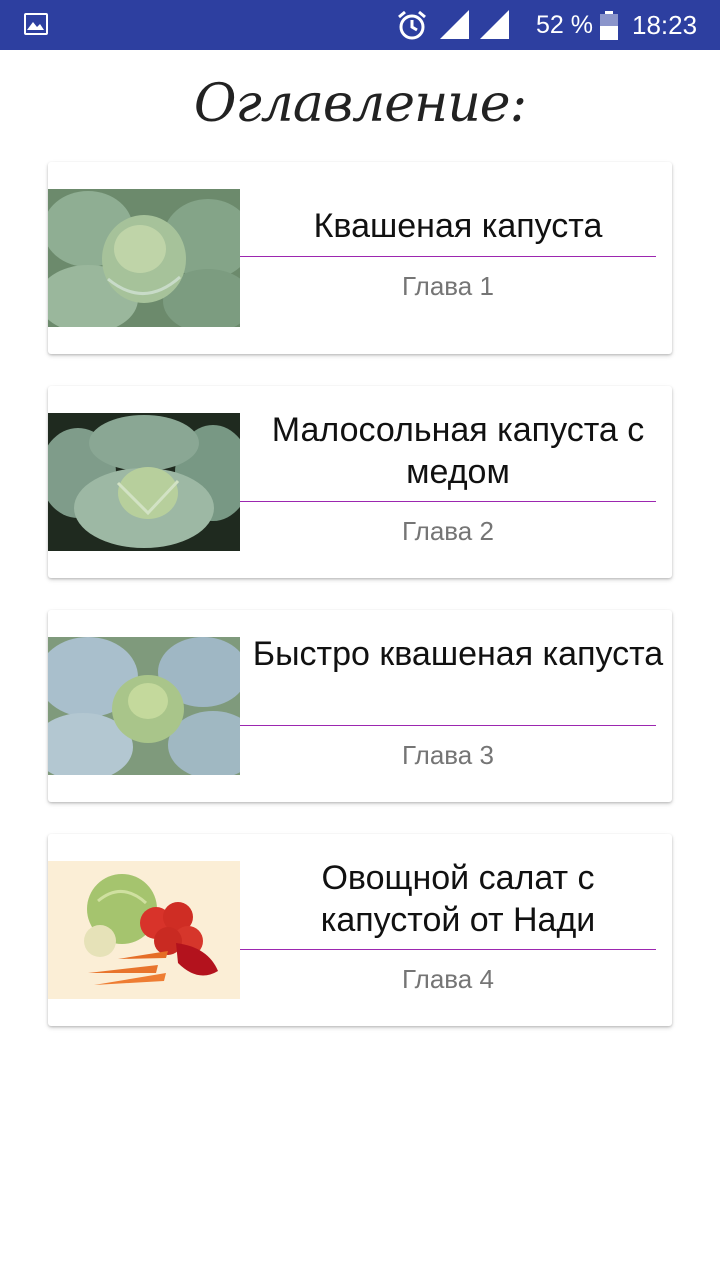  I want to click on battery-percentage: 52 %, so click(564, 25).